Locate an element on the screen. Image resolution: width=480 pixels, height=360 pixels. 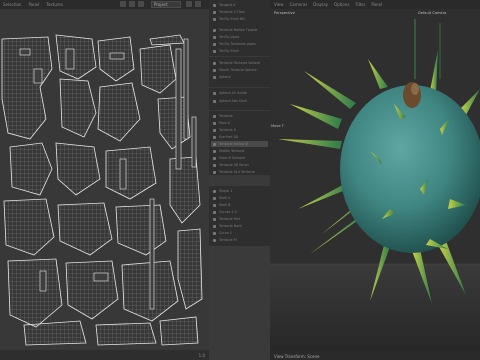
outliner-row: Eye Part 00 is located at coordinates (239, 137).